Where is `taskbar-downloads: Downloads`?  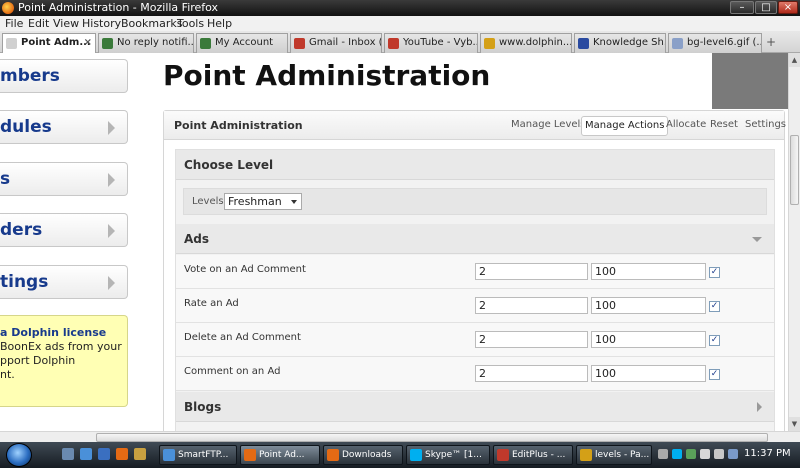
taskbar-downloads: Downloads is located at coordinates (363, 455).